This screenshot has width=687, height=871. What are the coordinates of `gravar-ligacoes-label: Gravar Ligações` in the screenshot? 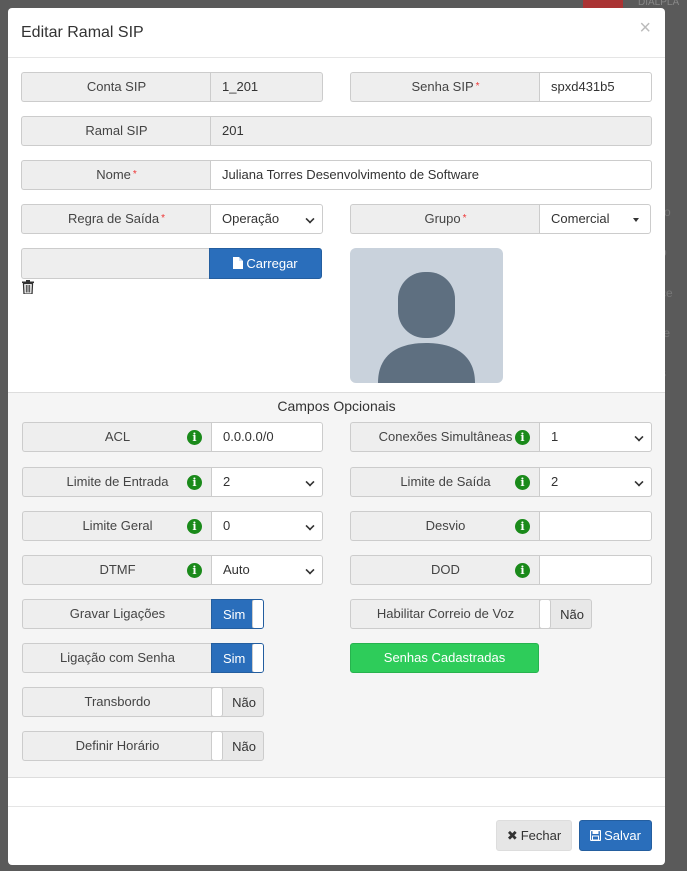 It's located at (117, 614).